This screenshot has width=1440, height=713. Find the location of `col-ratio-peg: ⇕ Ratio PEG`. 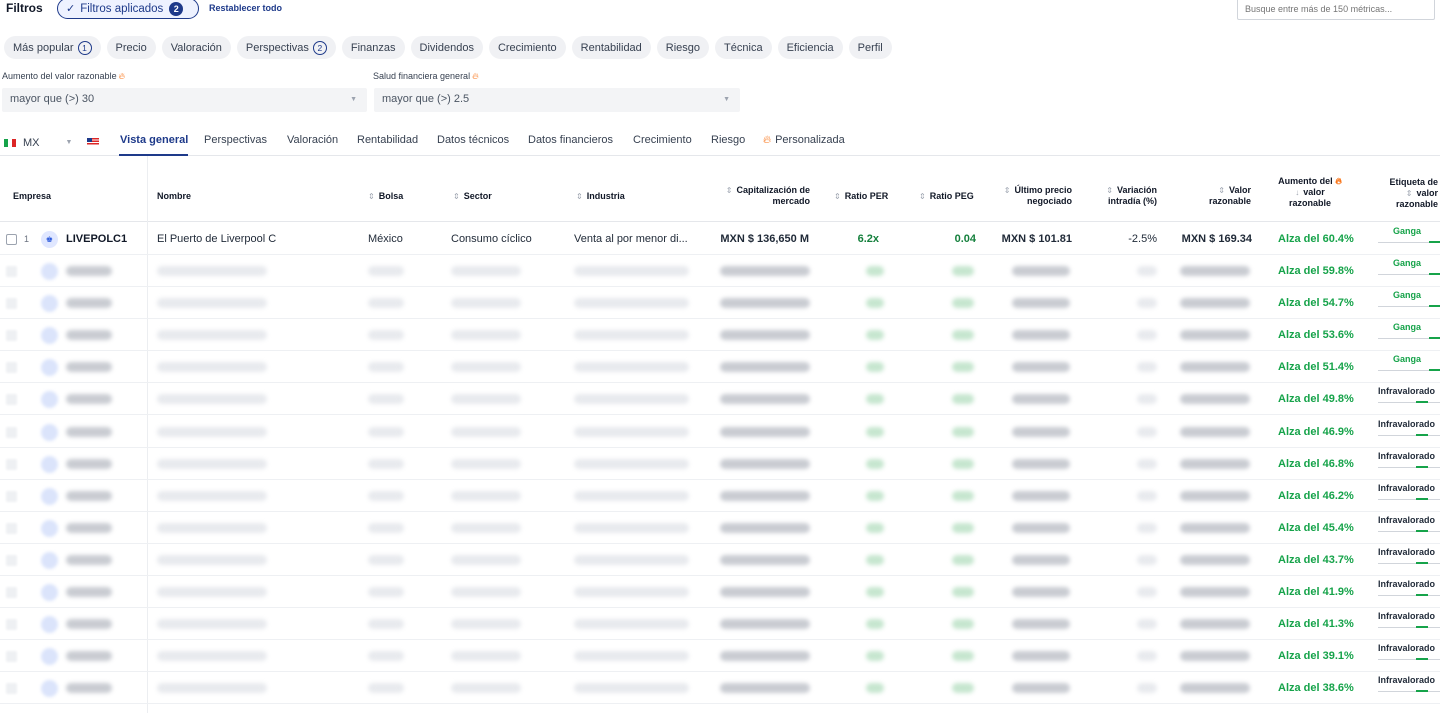

col-ratio-peg: ⇕ Ratio PEG is located at coordinates (946, 196).